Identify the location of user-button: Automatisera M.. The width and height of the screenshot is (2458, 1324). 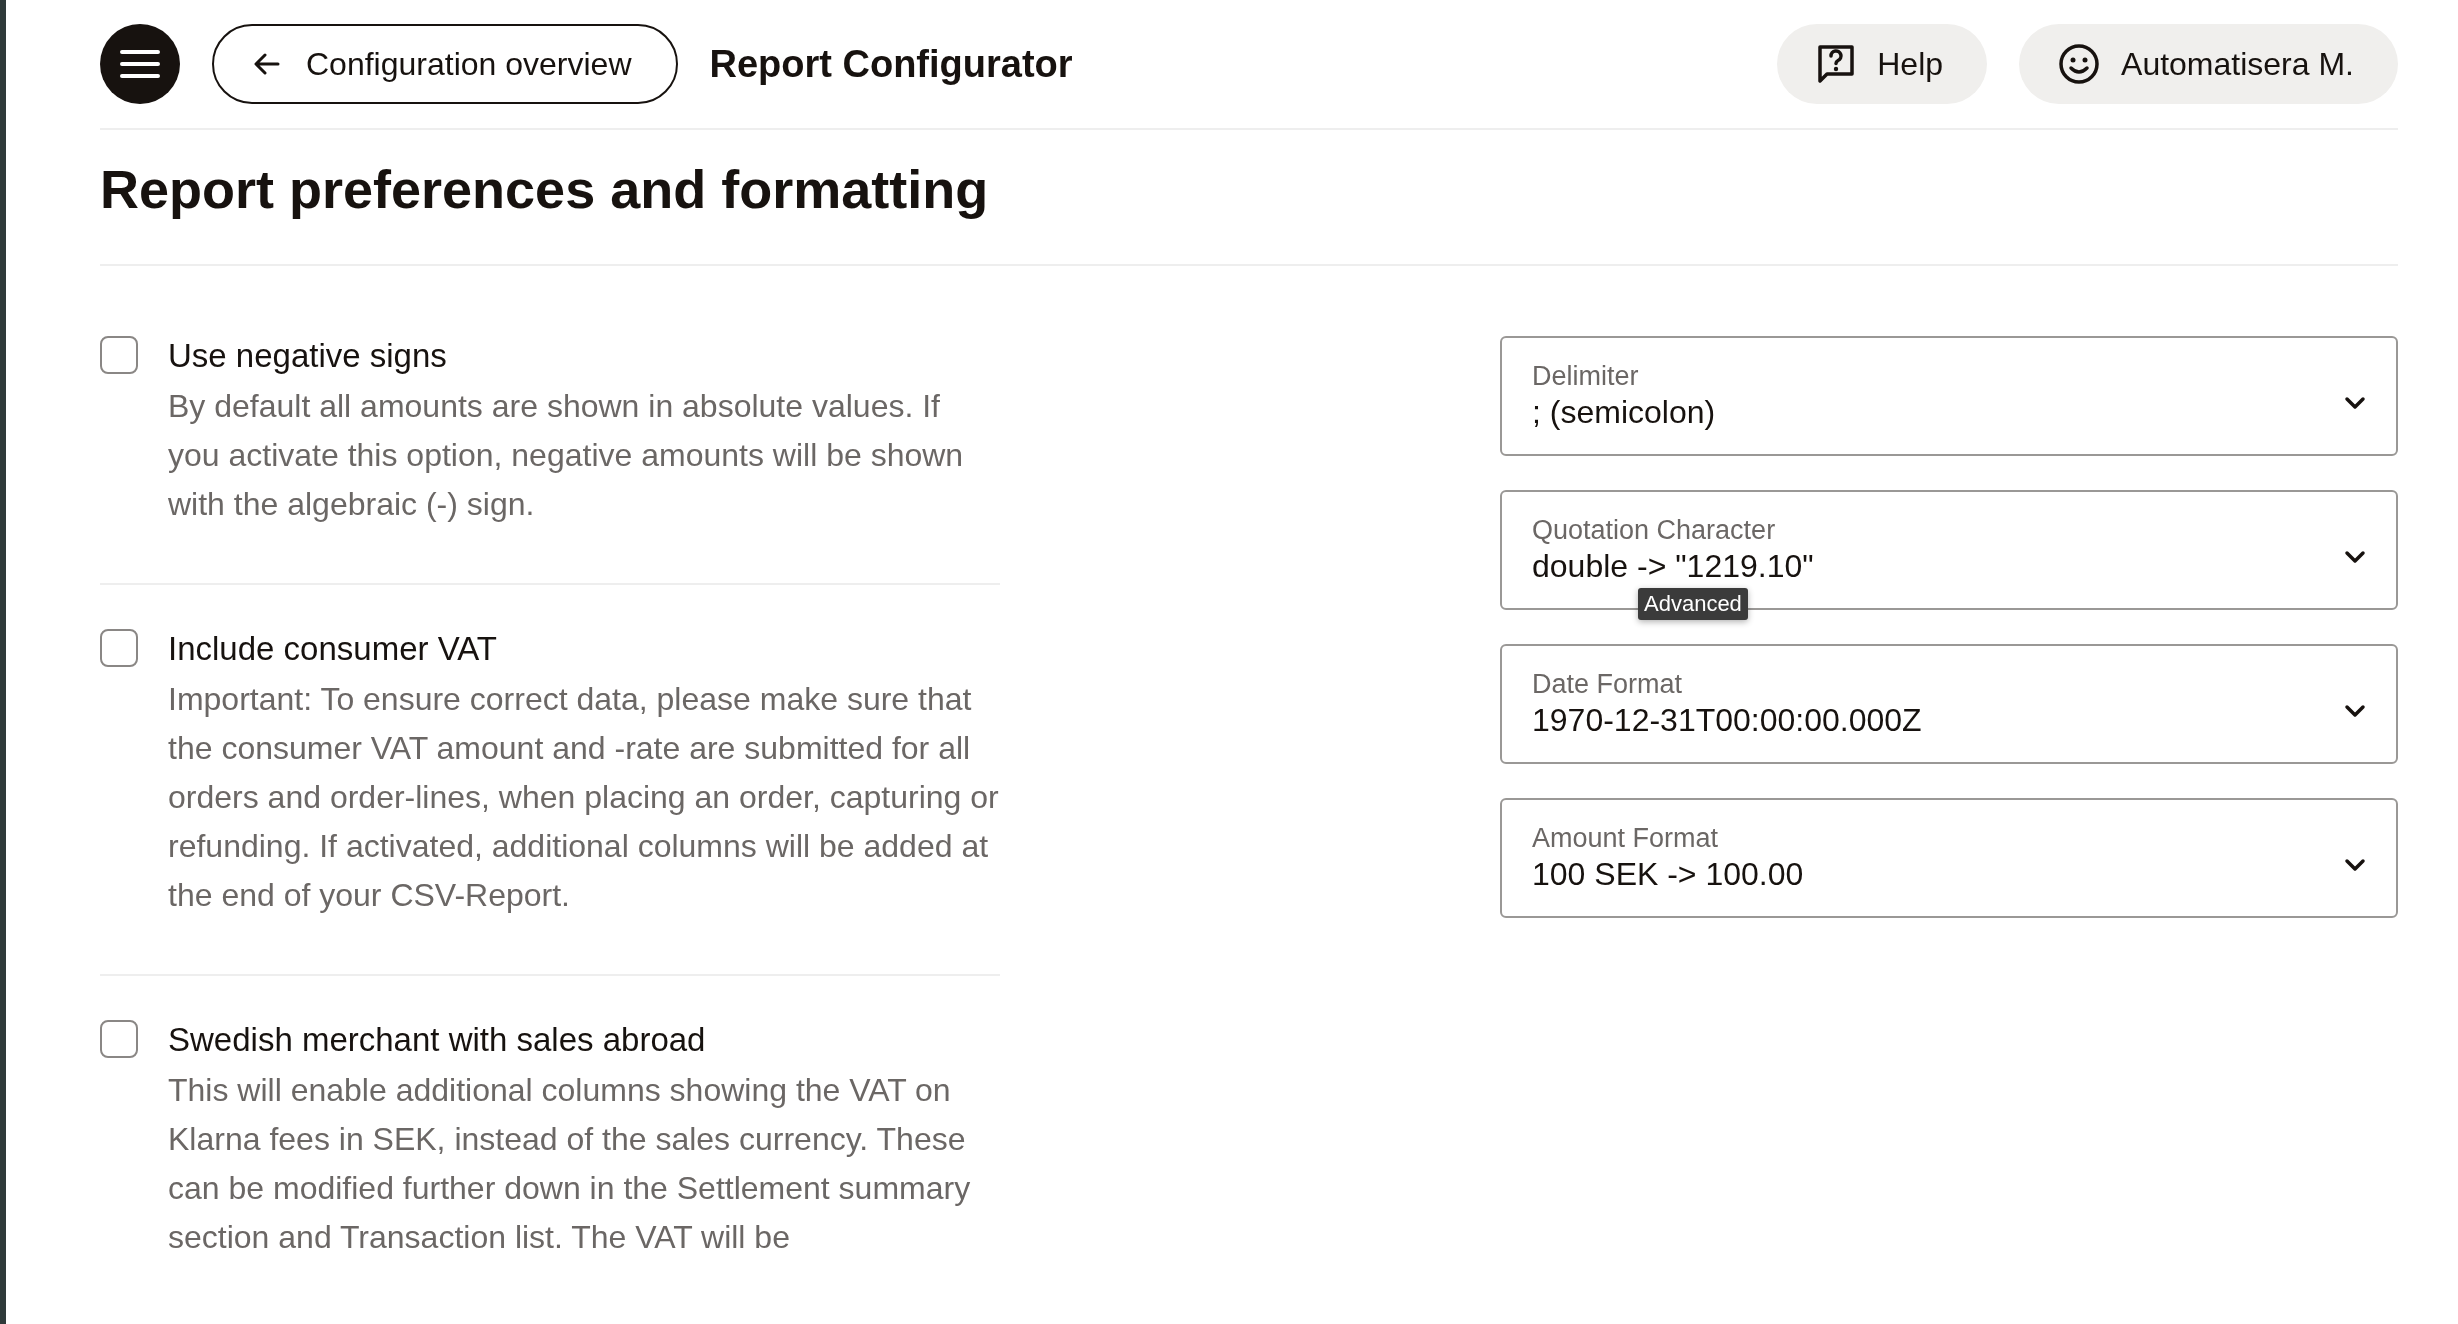
(2208, 64).